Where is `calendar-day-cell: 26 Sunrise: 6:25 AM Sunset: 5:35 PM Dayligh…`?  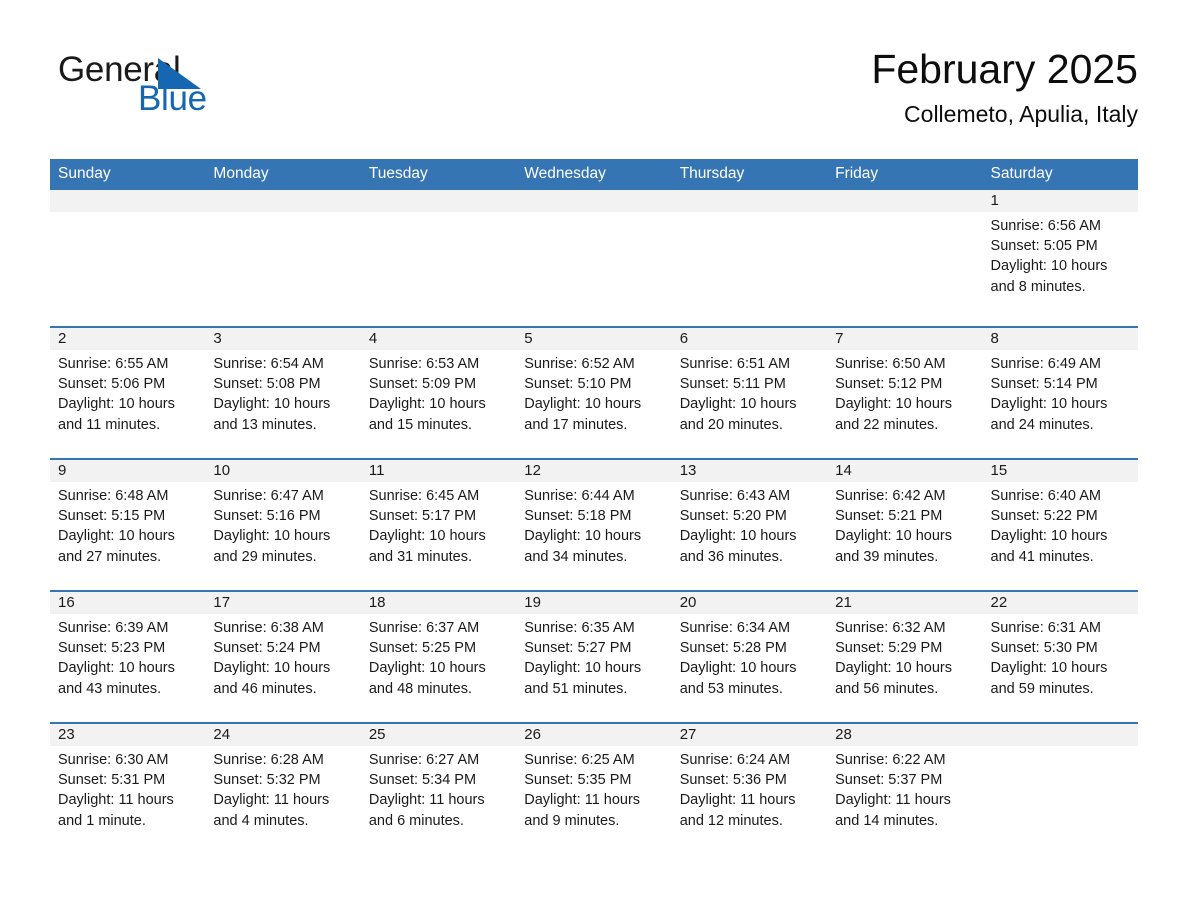
calendar-day-cell: 26 Sunrise: 6:25 AM Sunset: 5:35 PM Dayligh… is located at coordinates (594, 788).